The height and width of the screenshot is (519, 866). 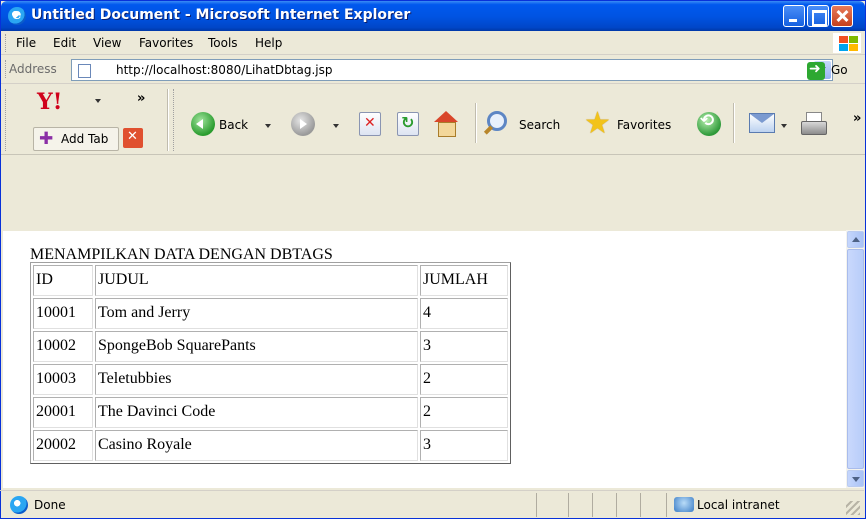 I want to click on table-row: 20002 Casino Royale 3, so click(x=270, y=445).